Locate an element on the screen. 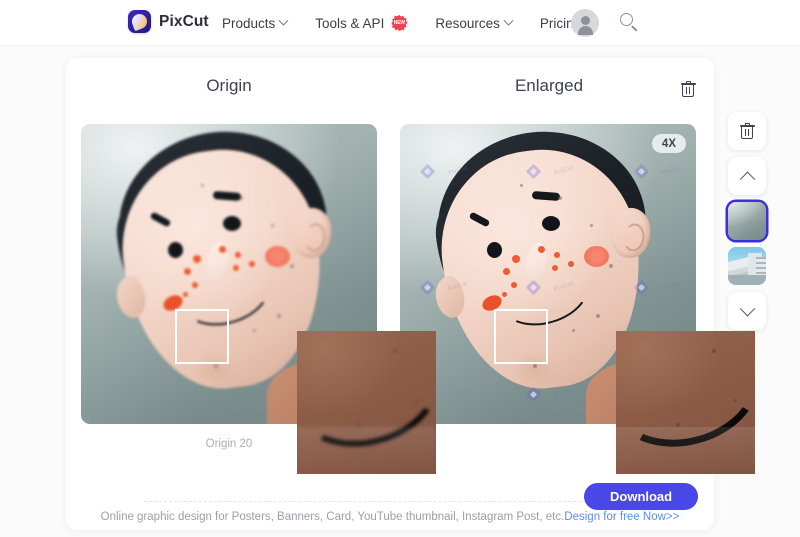 The image size is (800, 537). origin-zoom-preview is located at coordinates (366, 402).